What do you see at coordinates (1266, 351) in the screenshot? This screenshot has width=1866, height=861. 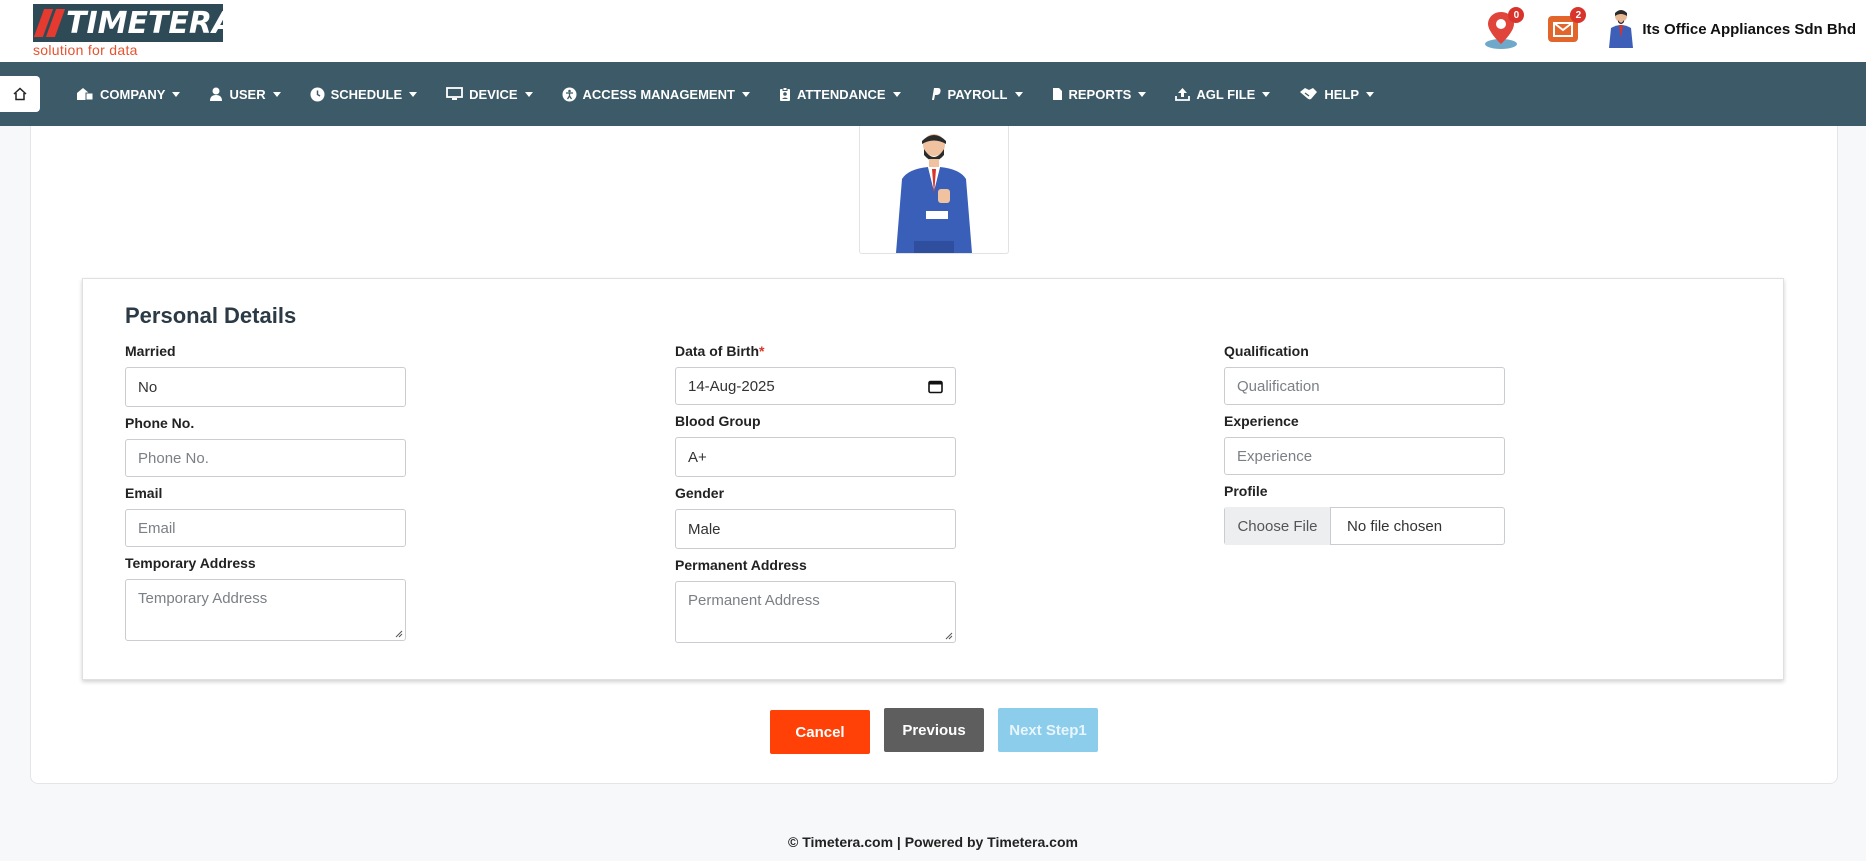 I see `qualification-label: Qualification` at bounding box center [1266, 351].